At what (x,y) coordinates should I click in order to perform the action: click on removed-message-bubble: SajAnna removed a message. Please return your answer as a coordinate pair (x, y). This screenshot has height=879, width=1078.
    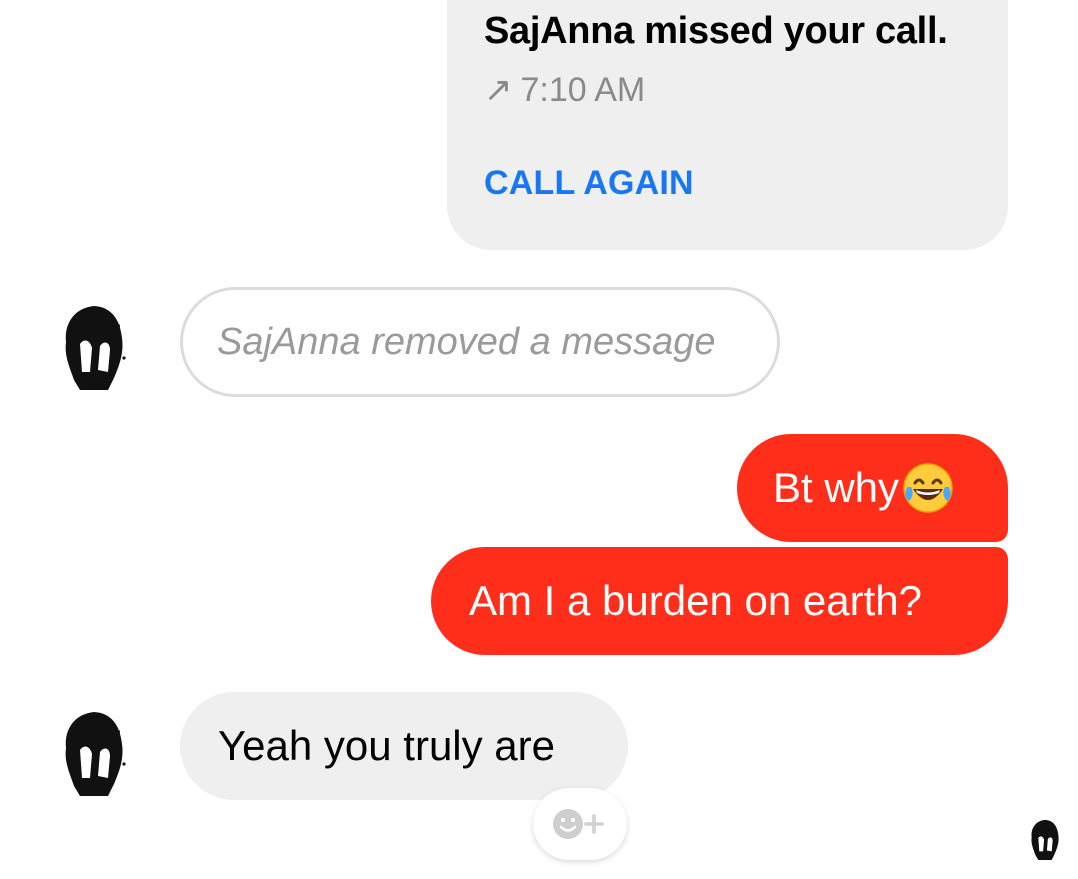
    Looking at the image, I should click on (480, 342).